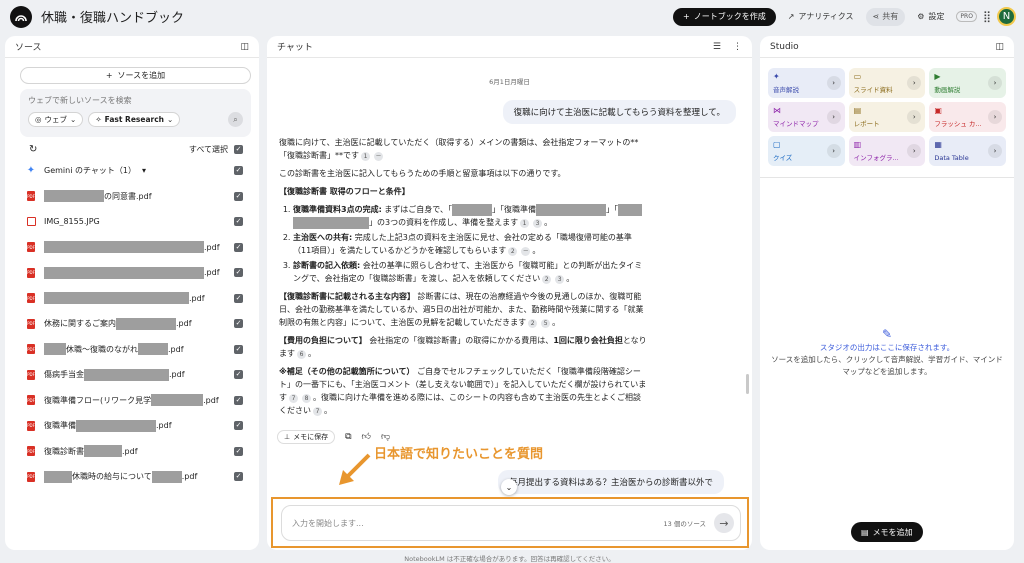 The image size is (1024, 563). What do you see at coordinates (306, 437) in the screenshot?
I see `save-to-note-button: ⊥ メモに保存` at bounding box center [306, 437].